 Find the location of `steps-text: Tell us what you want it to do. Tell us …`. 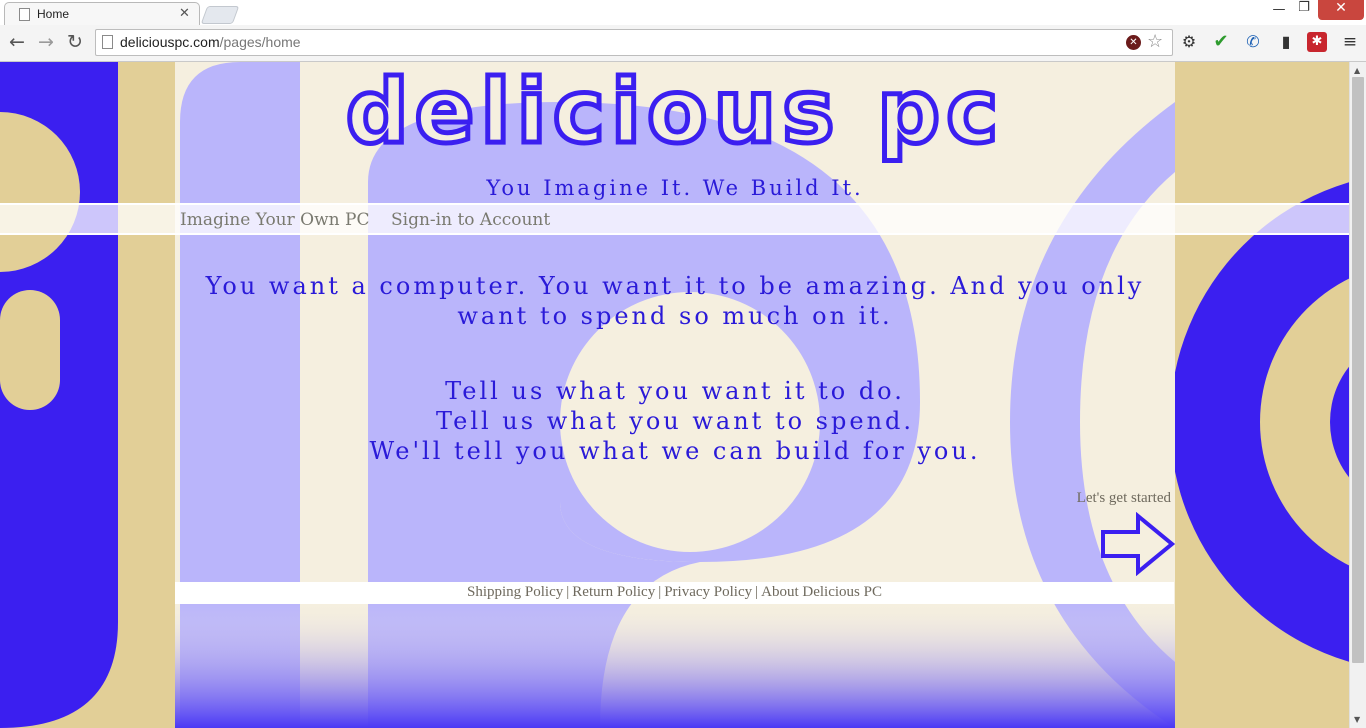

steps-text: Tell us what you want it to do. Tell us … is located at coordinates (675, 421).